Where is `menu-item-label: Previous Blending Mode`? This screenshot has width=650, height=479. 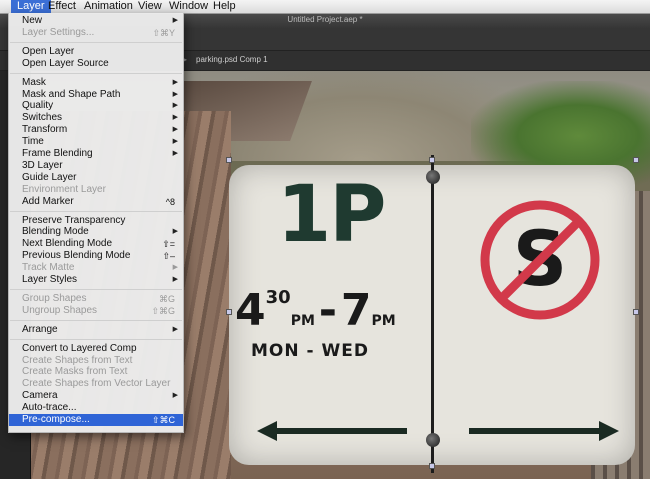
menu-item-label: Previous Blending Mode is located at coordinates (76, 256).